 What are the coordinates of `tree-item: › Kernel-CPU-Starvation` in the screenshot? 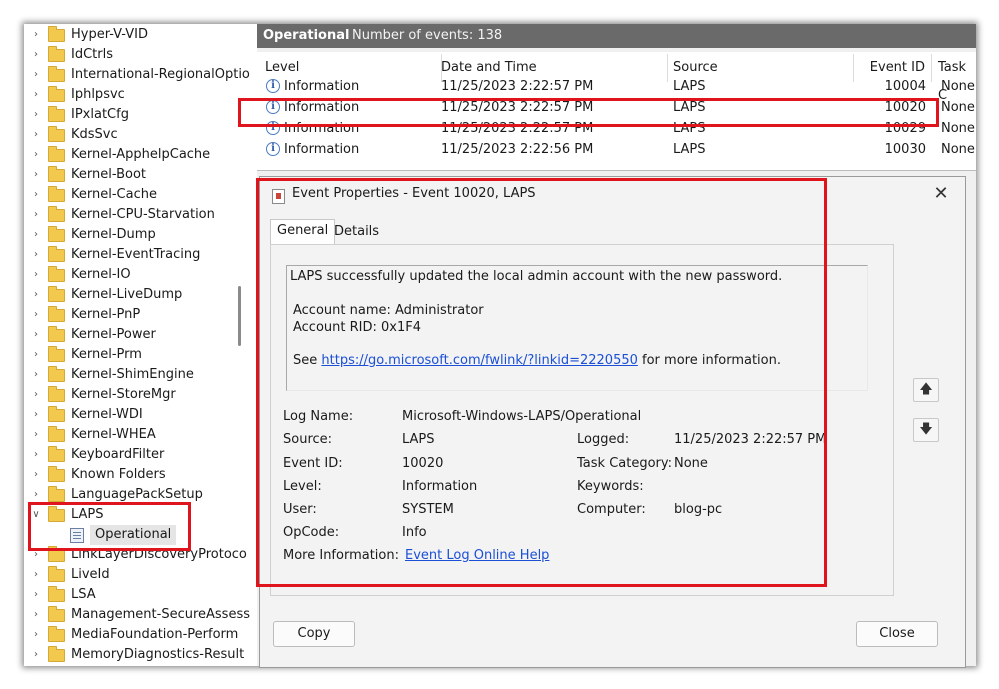 It's located at (138, 215).